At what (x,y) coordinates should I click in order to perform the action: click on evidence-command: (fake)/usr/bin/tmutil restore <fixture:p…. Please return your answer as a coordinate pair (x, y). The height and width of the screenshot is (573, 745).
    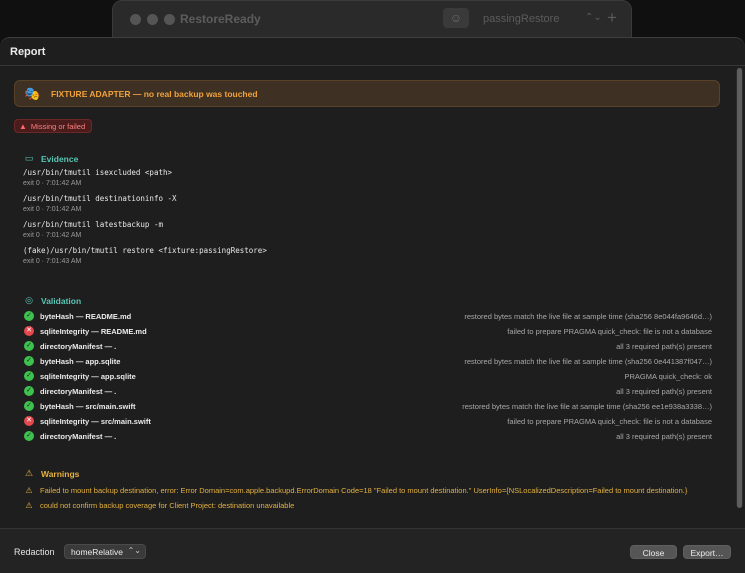
    Looking at the image, I should click on (145, 255).